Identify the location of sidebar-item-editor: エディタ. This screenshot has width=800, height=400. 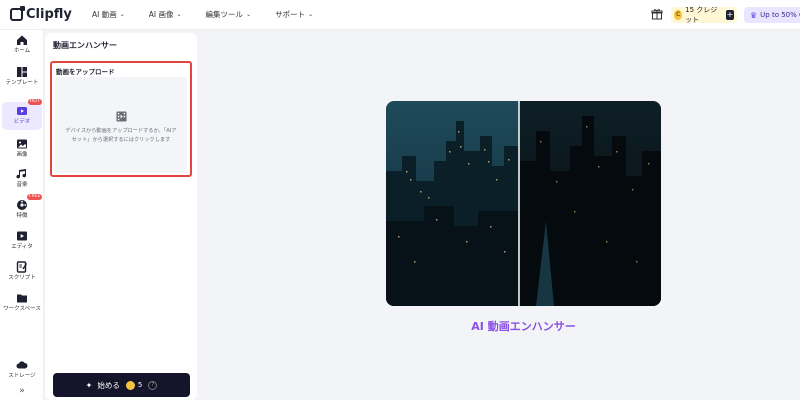
(22, 240).